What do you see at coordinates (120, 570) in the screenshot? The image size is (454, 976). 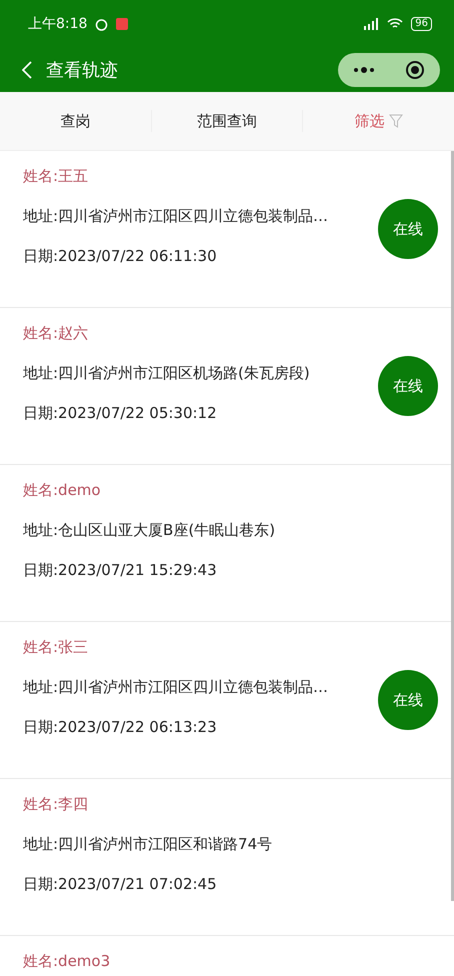 I see `date-text: 日期:2023/07/21 15:29:43` at bounding box center [120, 570].